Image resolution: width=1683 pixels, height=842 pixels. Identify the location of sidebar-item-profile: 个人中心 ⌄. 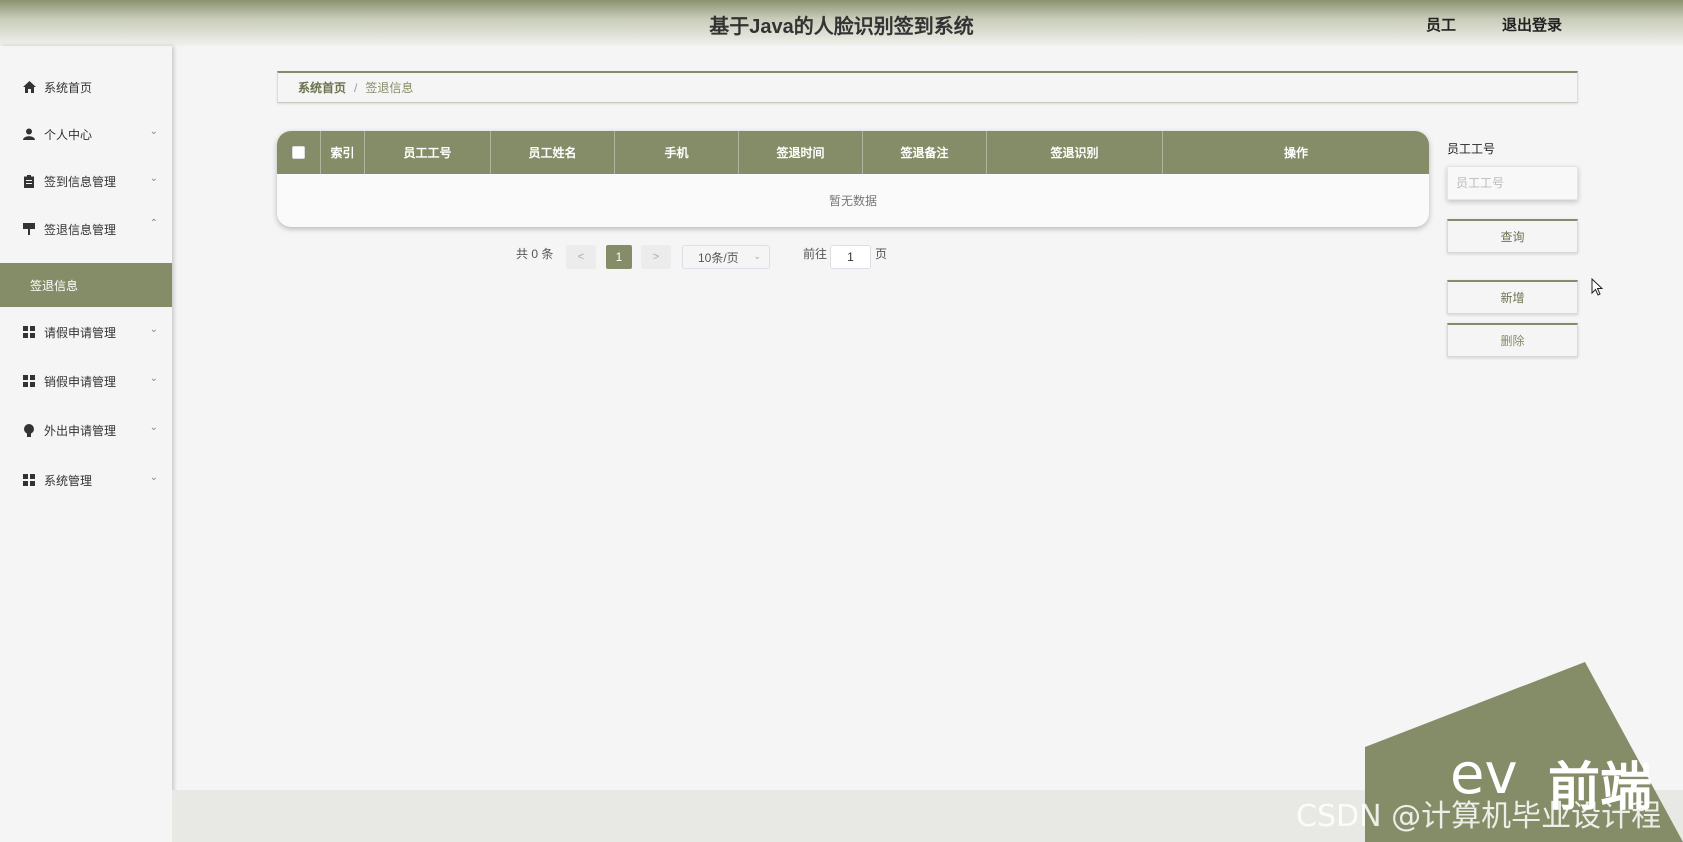
(86, 134).